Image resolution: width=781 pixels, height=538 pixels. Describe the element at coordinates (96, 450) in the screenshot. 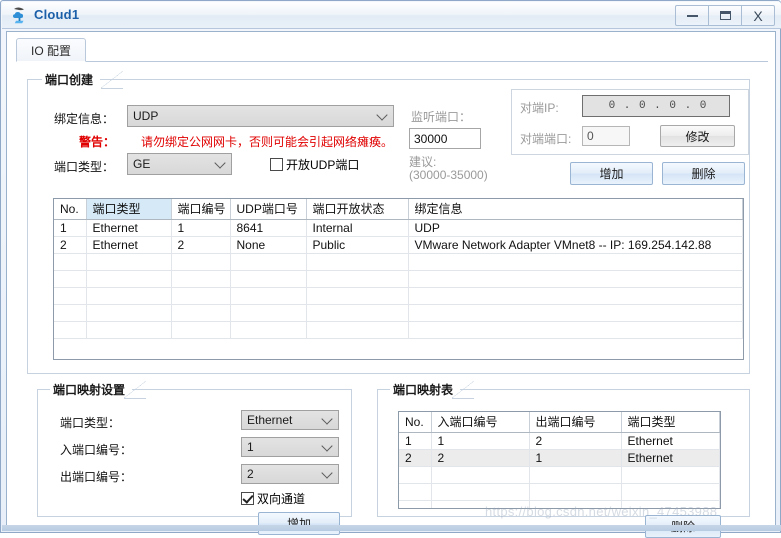

I see `in-port-label: 入端口编号：` at that location.